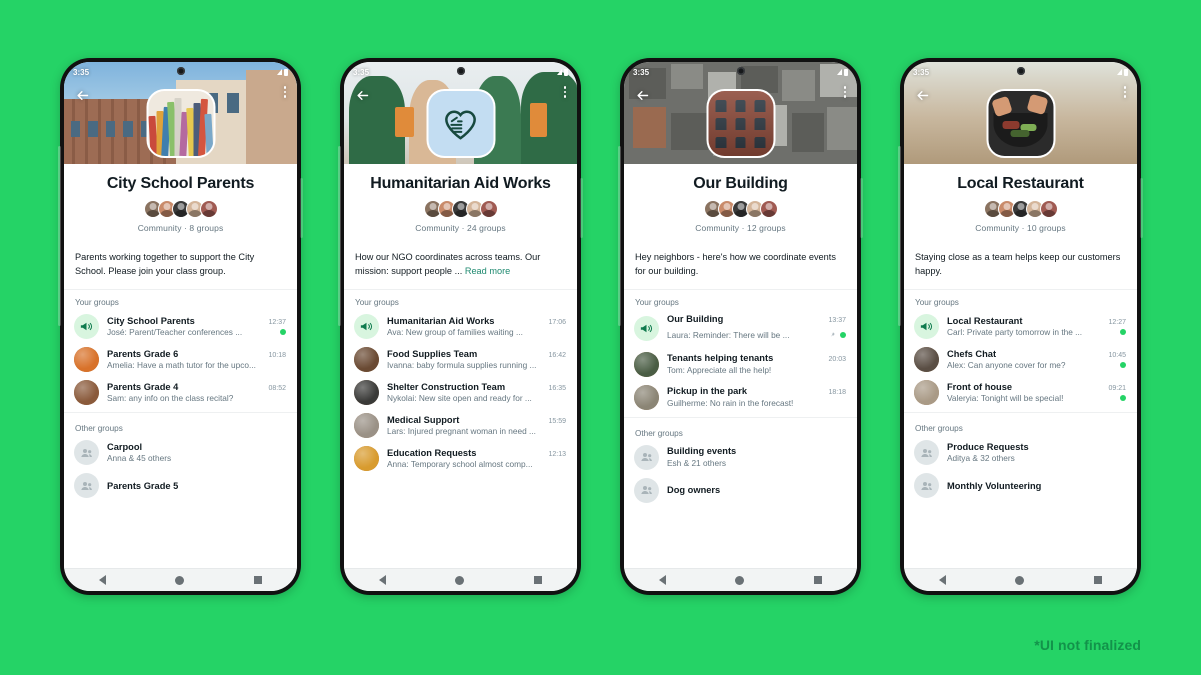 This screenshot has height=675, width=1201. I want to click on read-more-link: Read more, so click(487, 271).